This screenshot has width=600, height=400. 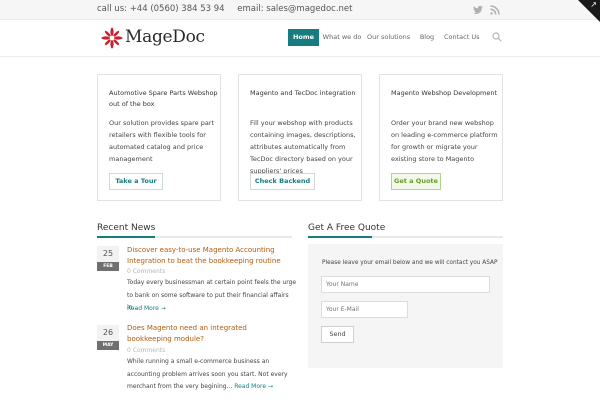 I want to click on quote-divider, so click(x=405, y=237).